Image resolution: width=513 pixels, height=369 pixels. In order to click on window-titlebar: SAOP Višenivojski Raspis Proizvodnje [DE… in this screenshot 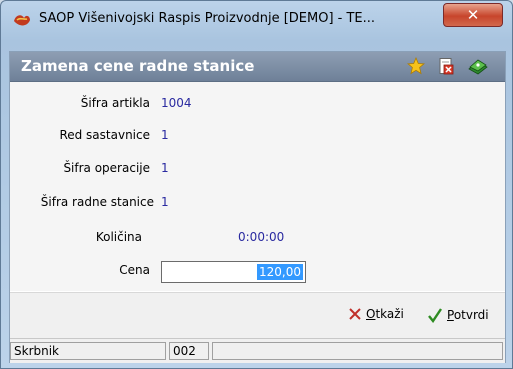, I will do `click(256, 21)`.